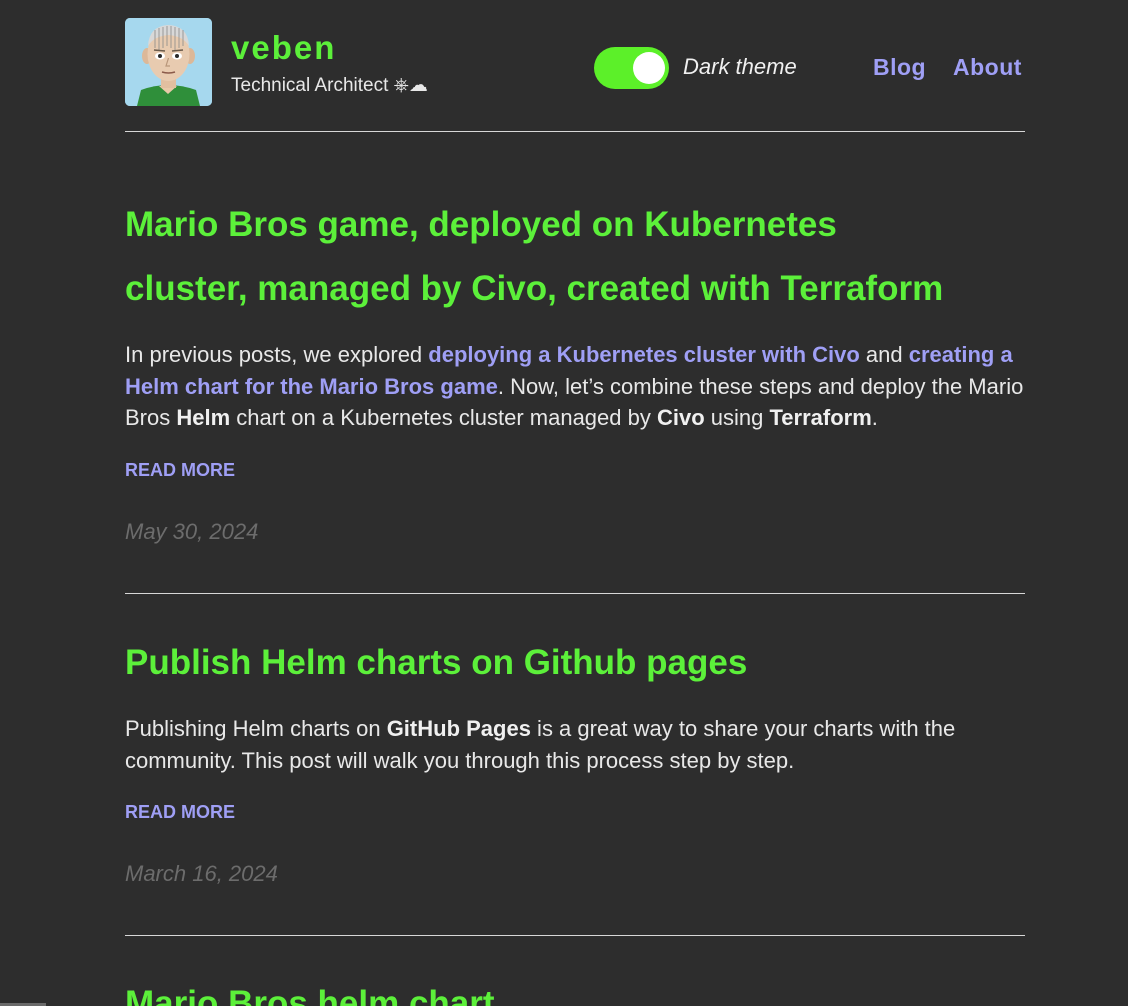  Describe the element at coordinates (192, 531) in the screenshot. I see `post-date: May 30, 2024` at that location.